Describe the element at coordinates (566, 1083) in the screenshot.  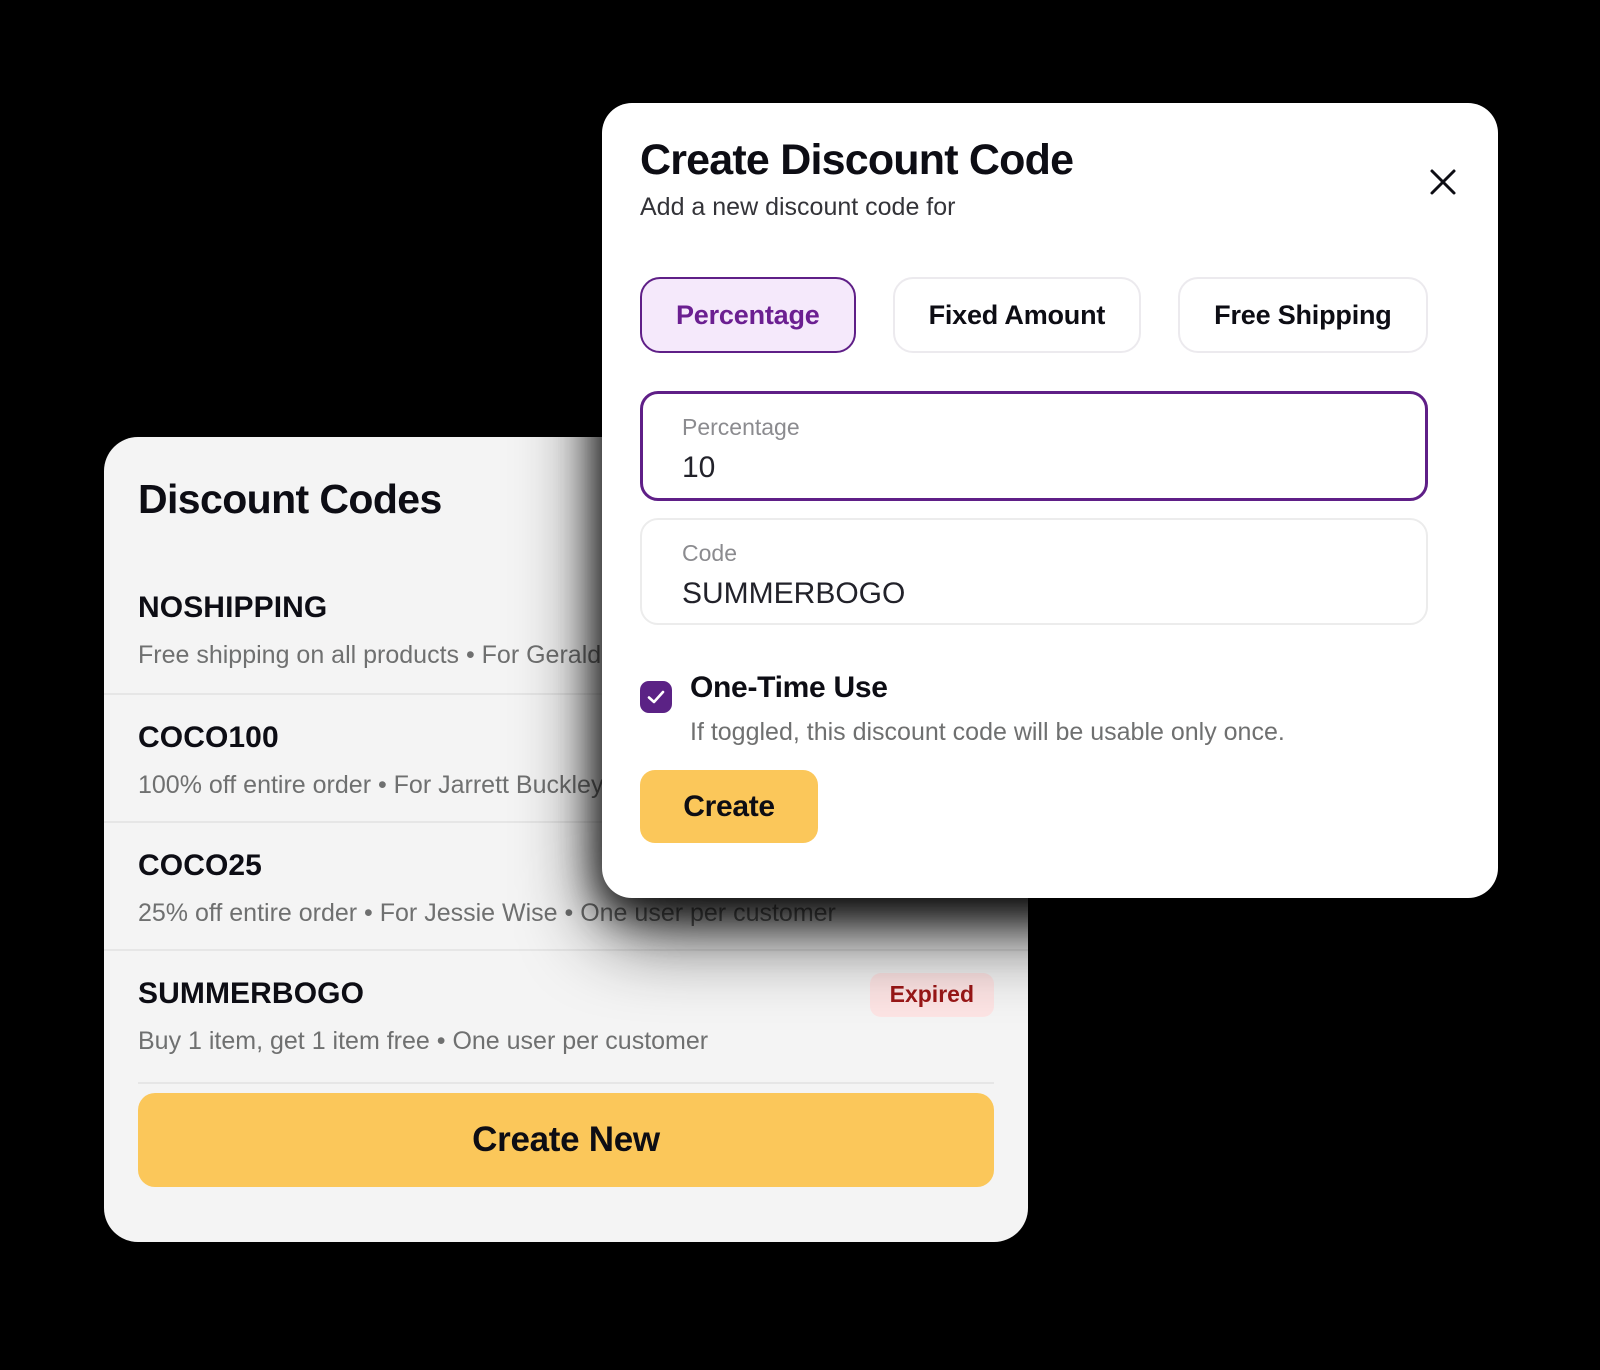
I see `divider` at that location.